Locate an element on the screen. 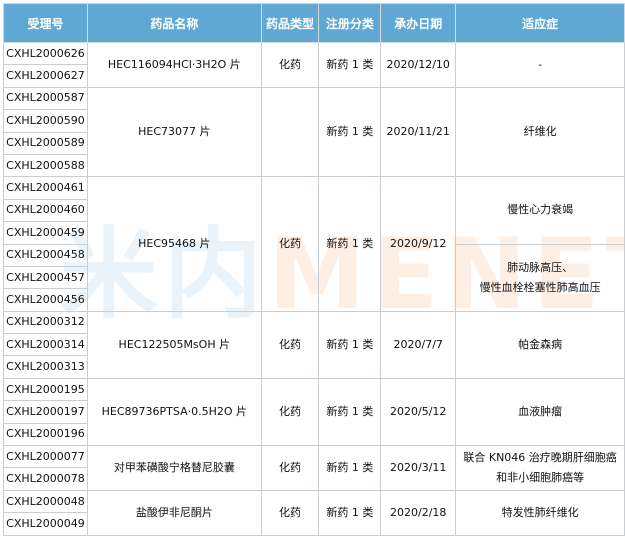 Image resolution: width=625 pixels, height=549 pixels. drug-name: HEC122505MsOH 片 is located at coordinates (174, 344).